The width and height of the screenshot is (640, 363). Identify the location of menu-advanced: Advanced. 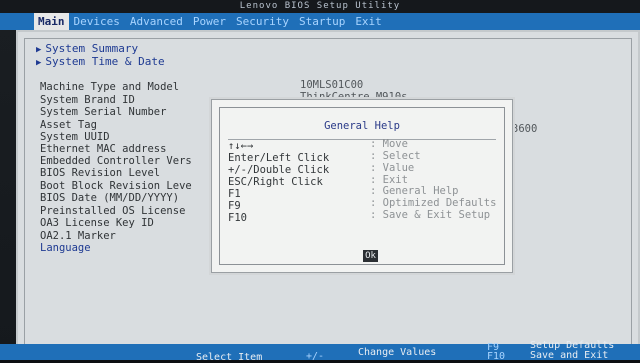
(156, 21).